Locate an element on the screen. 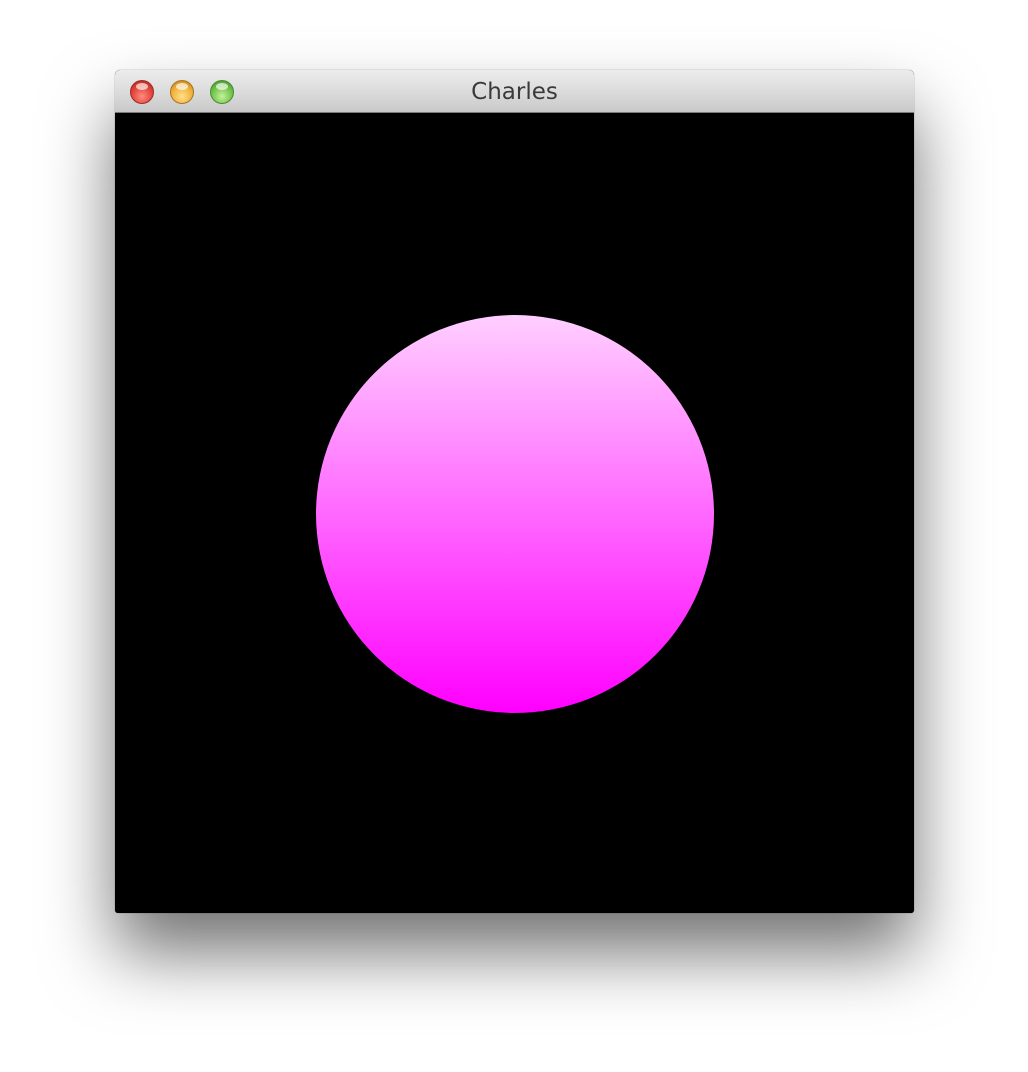  title-bar: Charles is located at coordinates (514, 91).